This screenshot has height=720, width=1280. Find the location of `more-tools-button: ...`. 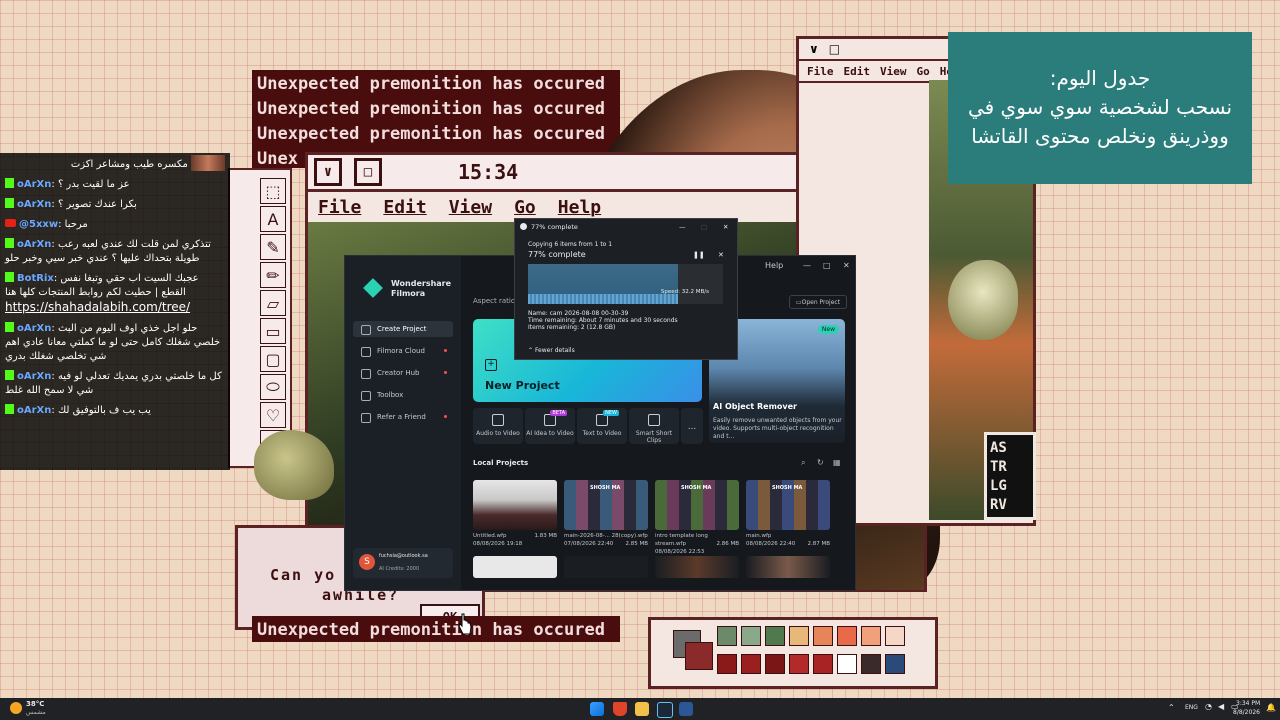

more-tools-button: ... is located at coordinates (692, 426).